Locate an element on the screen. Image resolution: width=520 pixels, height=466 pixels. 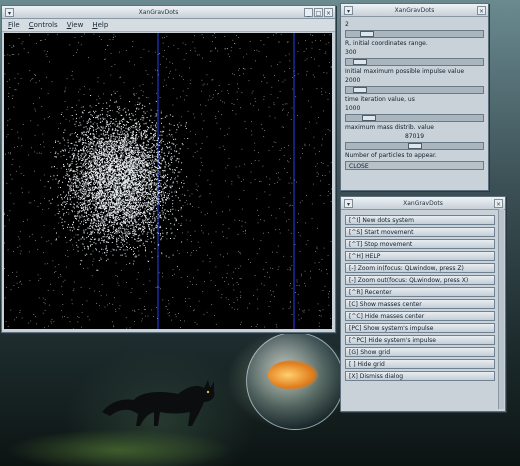
cat-silhouette is located at coordinates (159, 400).